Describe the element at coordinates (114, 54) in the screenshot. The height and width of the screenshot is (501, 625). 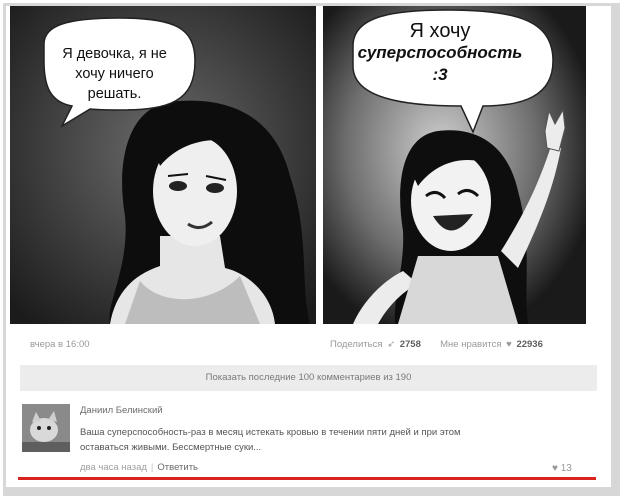
I see `panel1-speech-line: Я девочка, я не` at that location.